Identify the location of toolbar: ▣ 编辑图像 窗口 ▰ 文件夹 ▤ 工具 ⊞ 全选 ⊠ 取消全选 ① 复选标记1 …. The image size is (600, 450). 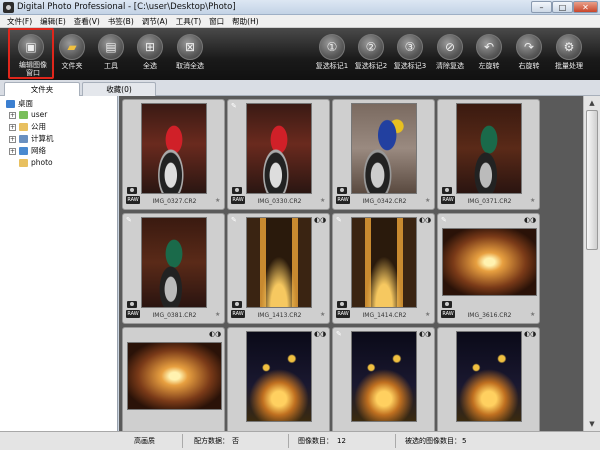
(300, 54).